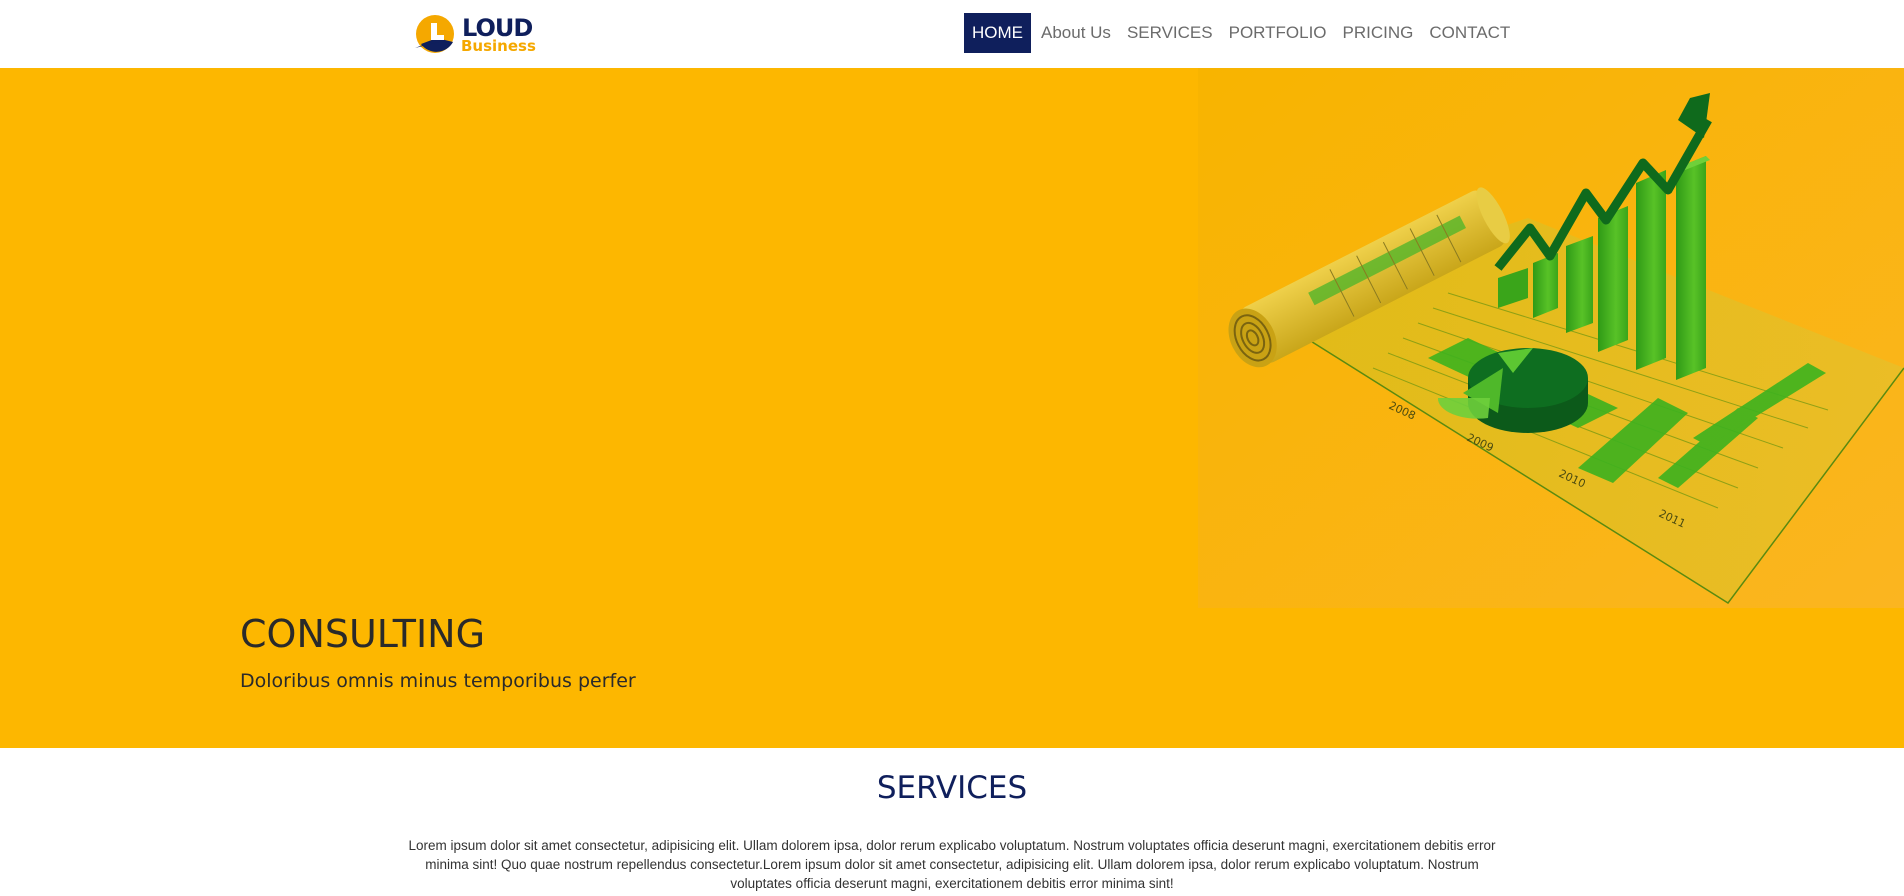 This screenshot has width=1904, height=896. What do you see at coordinates (1076, 33) in the screenshot?
I see `nav-about-us: About Us` at bounding box center [1076, 33].